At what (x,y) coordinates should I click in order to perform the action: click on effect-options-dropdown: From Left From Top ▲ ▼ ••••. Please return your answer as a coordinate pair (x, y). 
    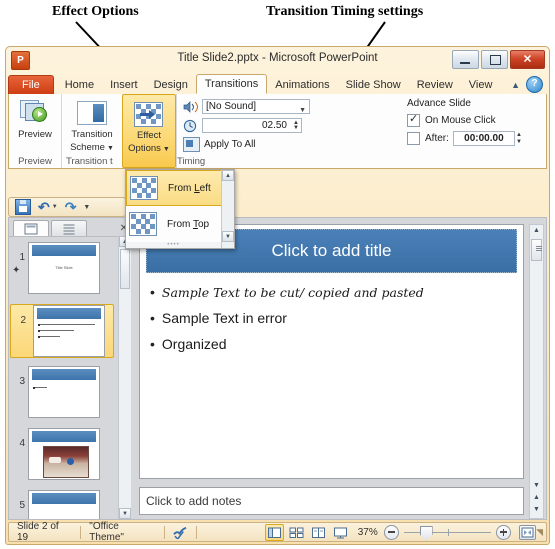
    Looking at the image, I should click on (180, 209).